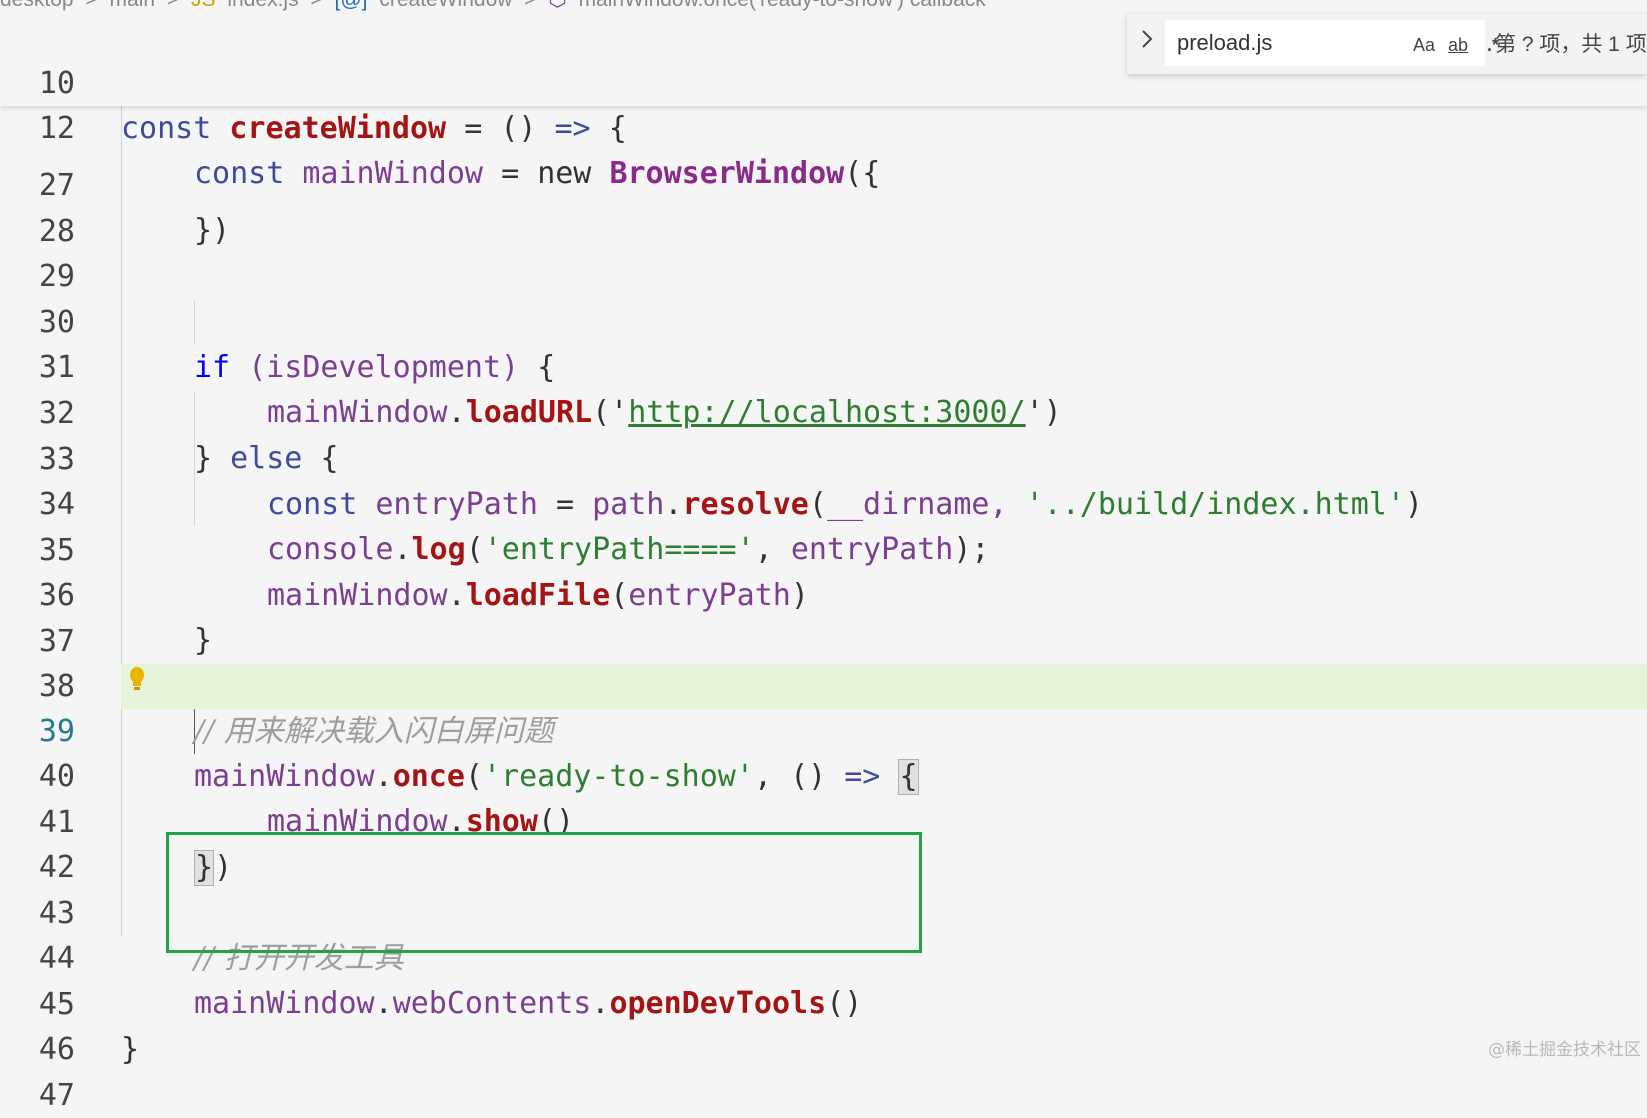  I want to click on code-text: const createWindow = () => {, so click(374, 128).